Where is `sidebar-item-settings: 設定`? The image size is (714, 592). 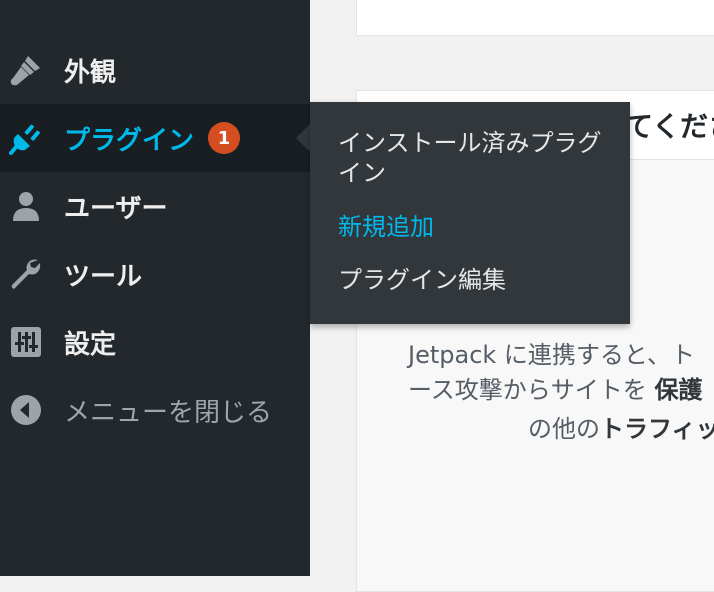 sidebar-item-settings: 設定 is located at coordinates (155, 342).